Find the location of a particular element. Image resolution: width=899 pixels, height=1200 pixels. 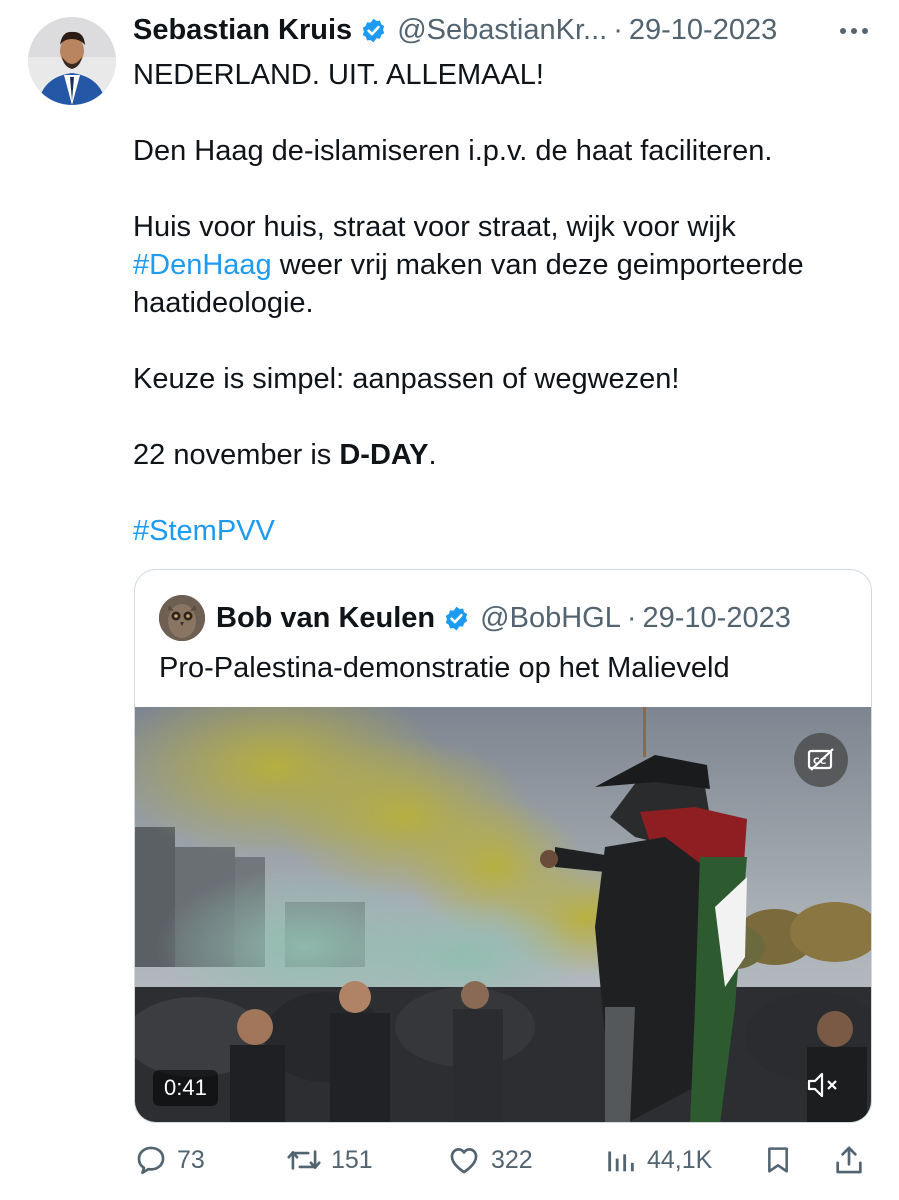

video-duration: 0:41 is located at coordinates (185, 1088).